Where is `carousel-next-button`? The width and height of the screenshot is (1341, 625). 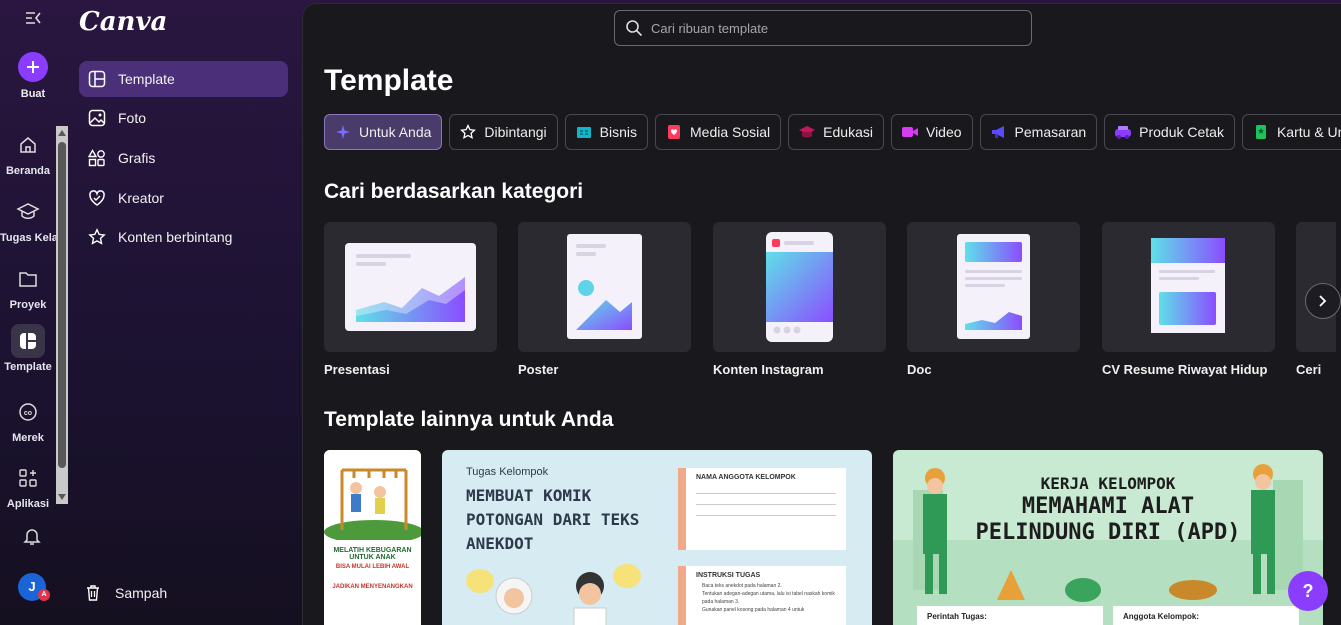 carousel-next-button is located at coordinates (1323, 301).